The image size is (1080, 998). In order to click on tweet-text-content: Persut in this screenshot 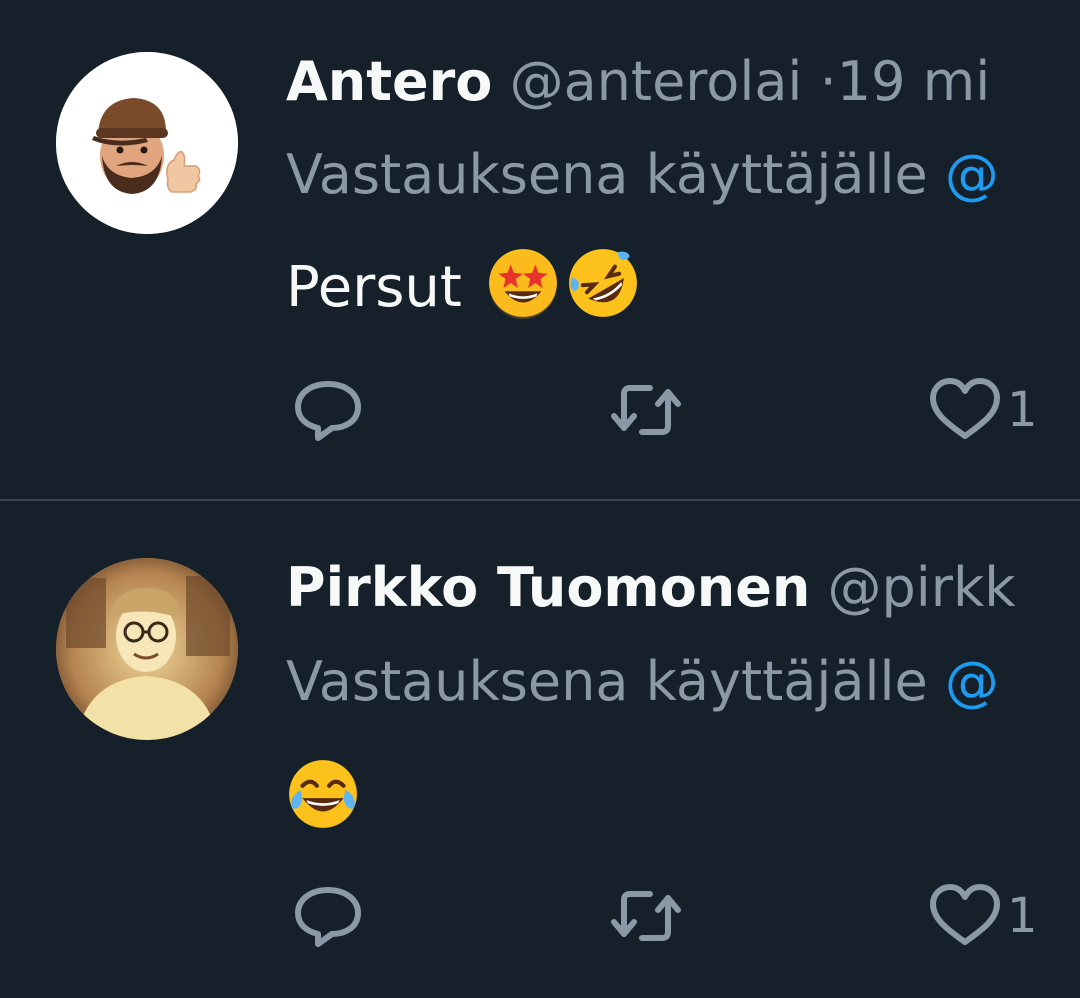, I will do `click(374, 287)`.